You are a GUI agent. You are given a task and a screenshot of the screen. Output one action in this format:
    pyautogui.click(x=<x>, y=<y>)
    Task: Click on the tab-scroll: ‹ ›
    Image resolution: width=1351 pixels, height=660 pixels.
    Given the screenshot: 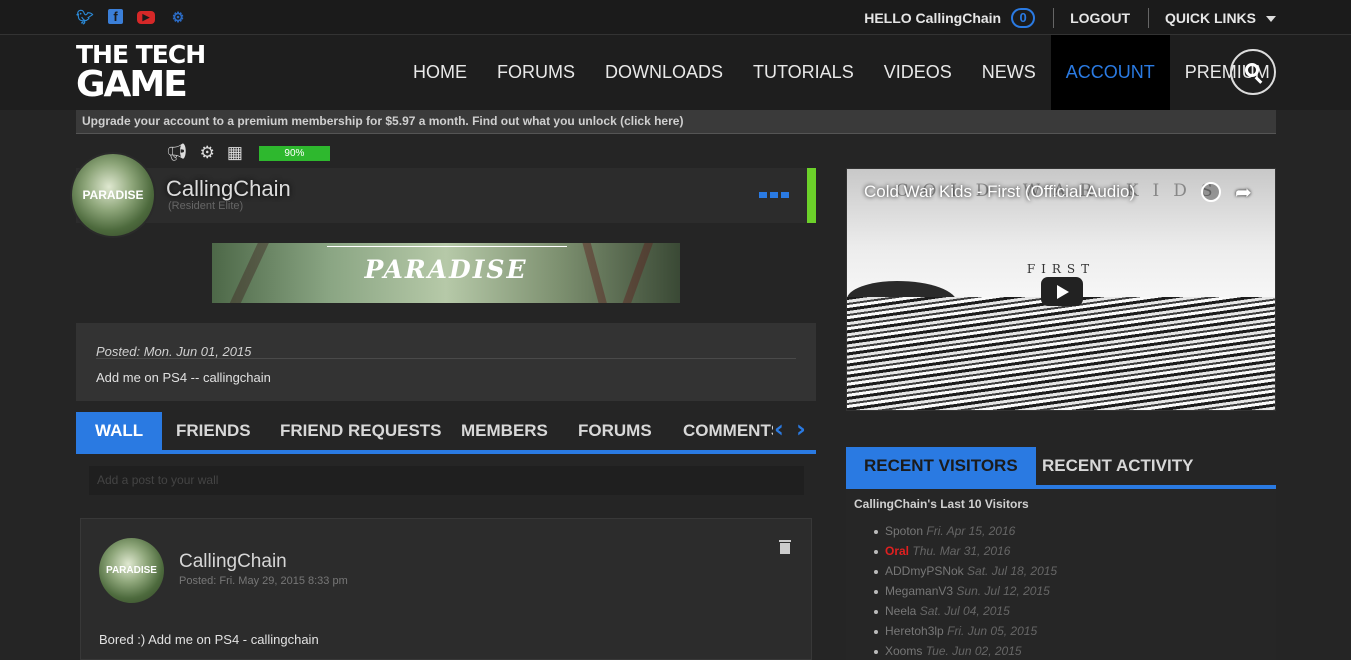 What is the action you would take?
    pyautogui.click(x=792, y=429)
    